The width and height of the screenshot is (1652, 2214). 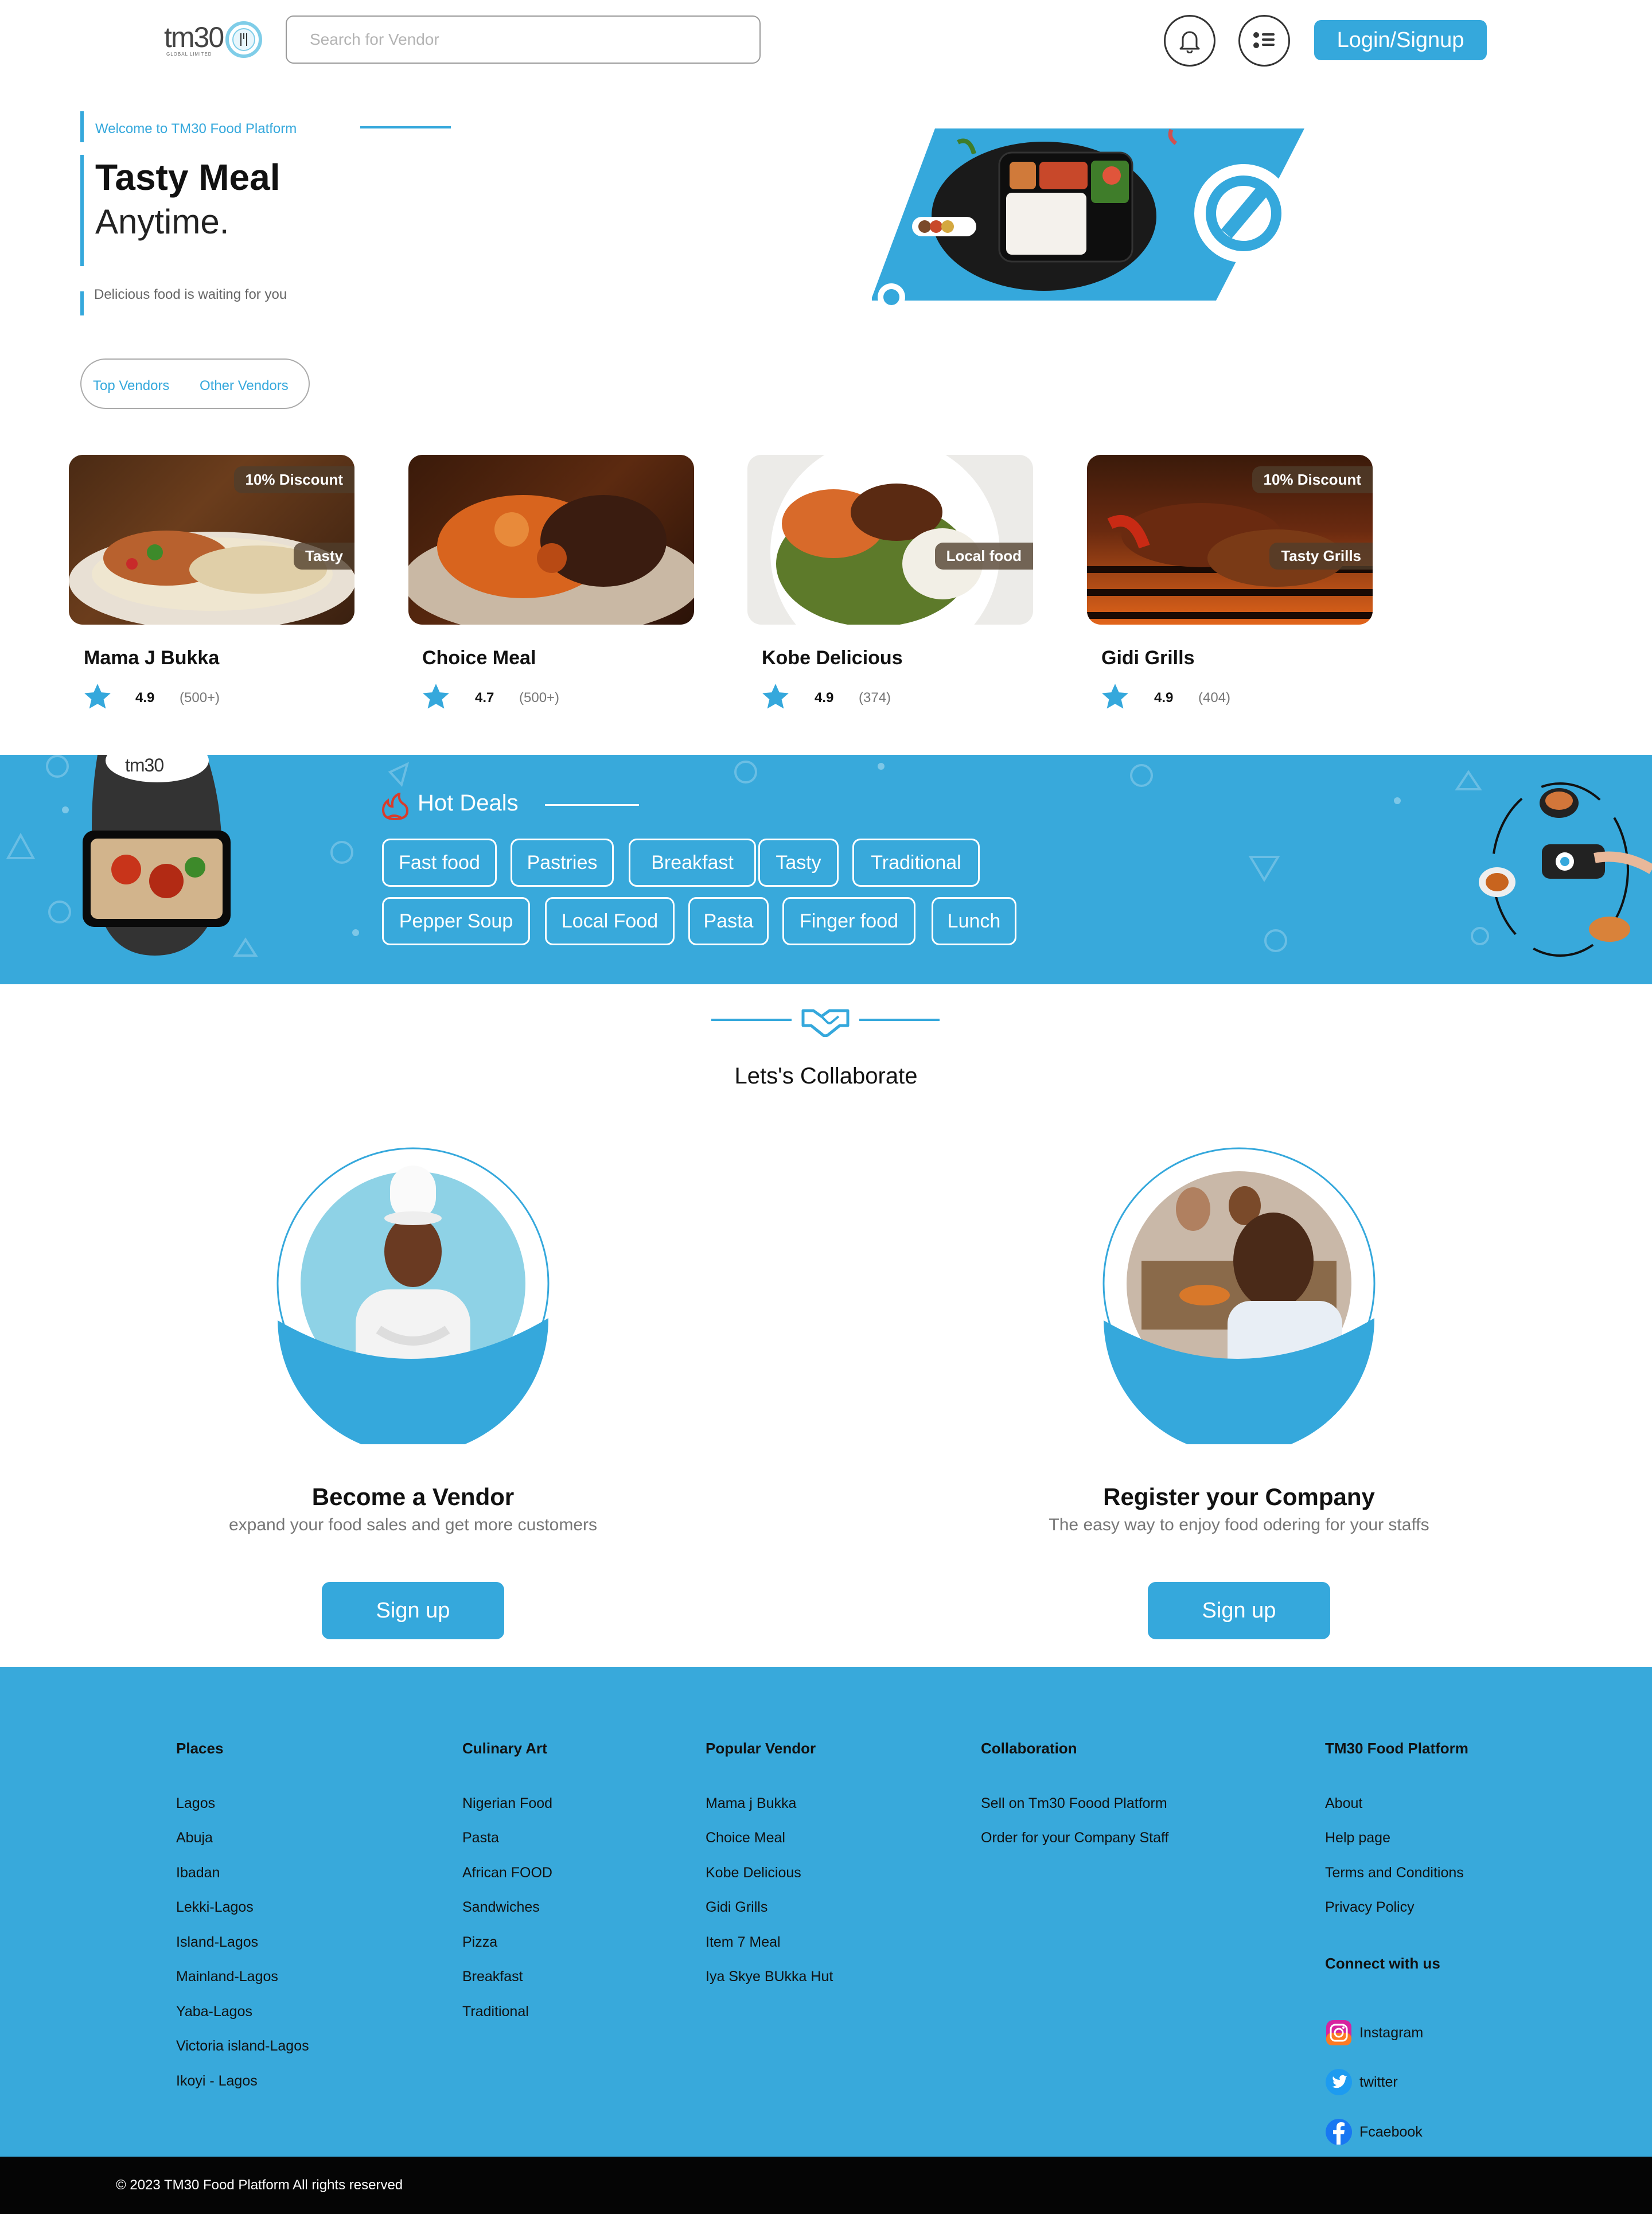 What do you see at coordinates (215, 1907) in the screenshot?
I see `footer-link: Lekki-Lagos` at bounding box center [215, 1907].